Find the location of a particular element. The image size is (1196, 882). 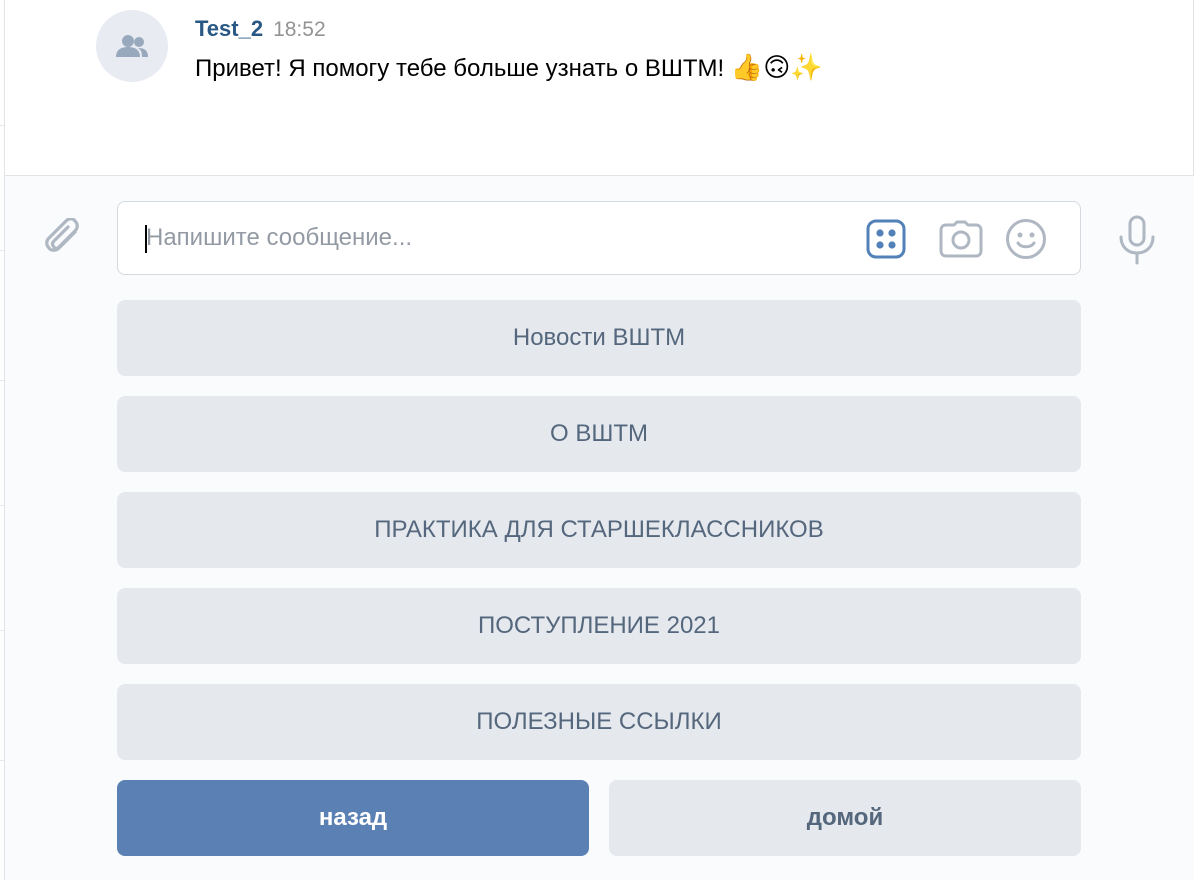

smile-icon is located at coordinates (1026, 239).